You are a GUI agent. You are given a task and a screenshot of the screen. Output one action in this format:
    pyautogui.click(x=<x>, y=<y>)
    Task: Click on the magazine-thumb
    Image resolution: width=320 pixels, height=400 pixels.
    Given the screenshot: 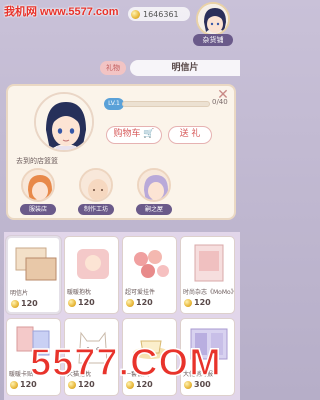 What is the action you would take?
    pyautogui.click(x=209, y=263)
    